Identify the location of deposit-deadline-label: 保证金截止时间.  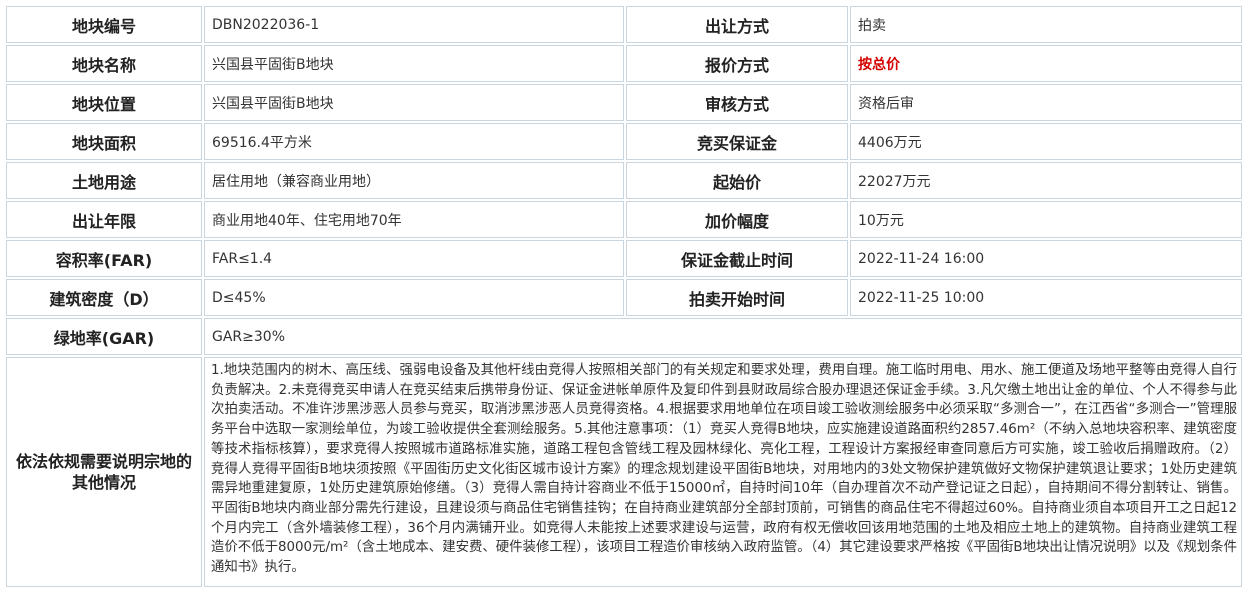
(737, 258).